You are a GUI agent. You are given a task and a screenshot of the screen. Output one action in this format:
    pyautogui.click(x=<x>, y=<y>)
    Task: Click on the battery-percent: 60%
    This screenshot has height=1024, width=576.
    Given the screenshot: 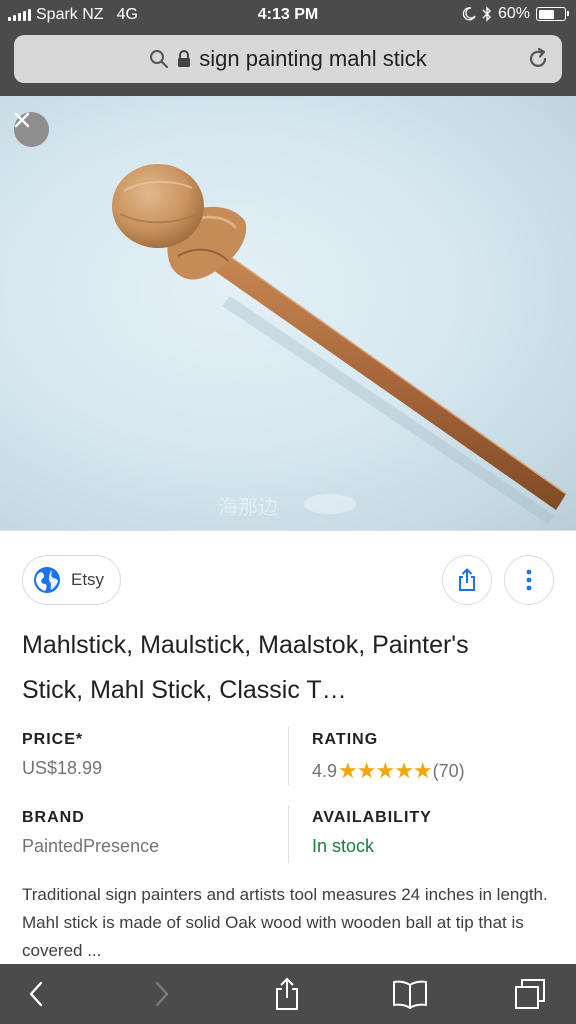 What is the action you would take?
    pyautogui.click(x=513, y=13)
    